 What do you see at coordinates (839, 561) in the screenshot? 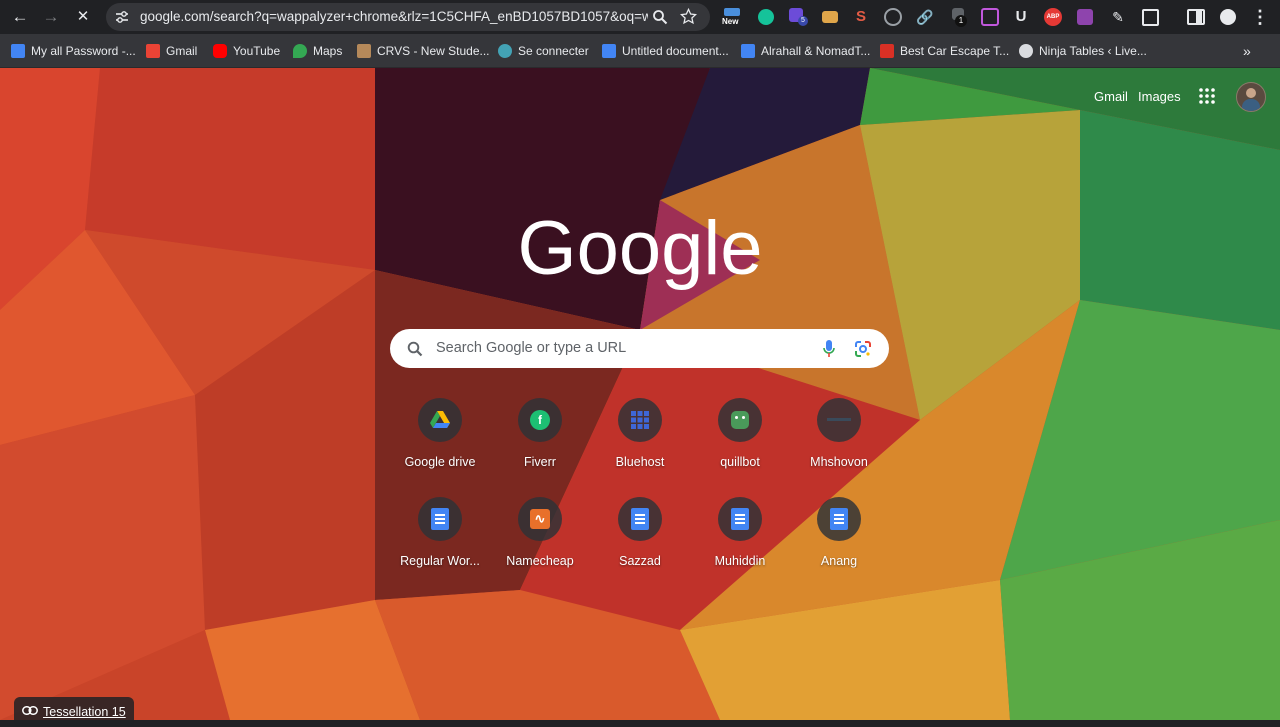
I see `shortcut-label: Anang` at bounding box center [839, 561].